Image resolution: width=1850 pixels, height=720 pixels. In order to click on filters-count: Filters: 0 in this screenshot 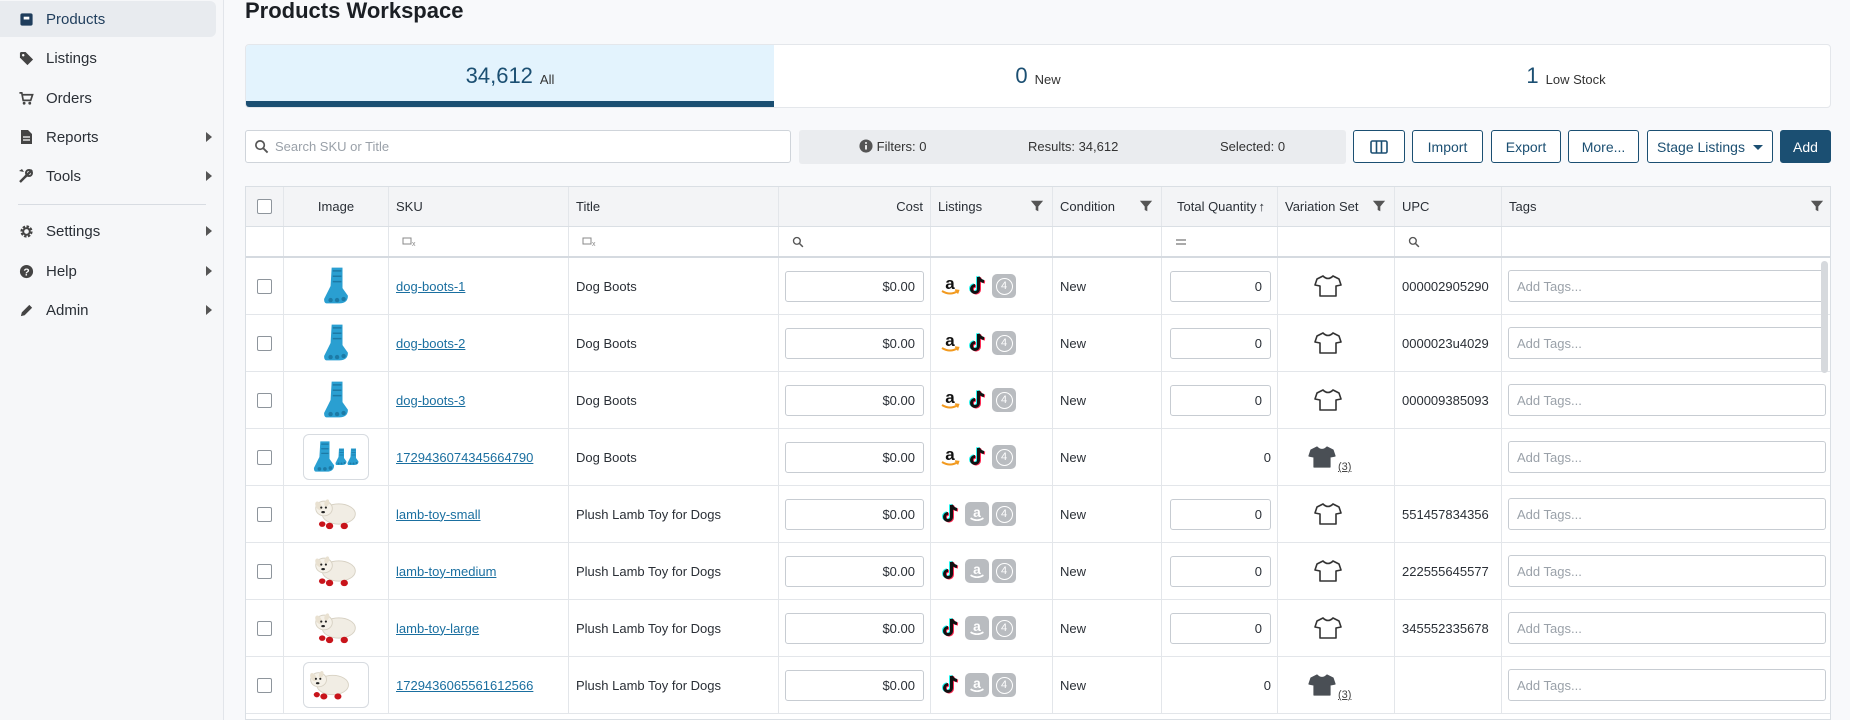, I will do `click(892, 146)`.